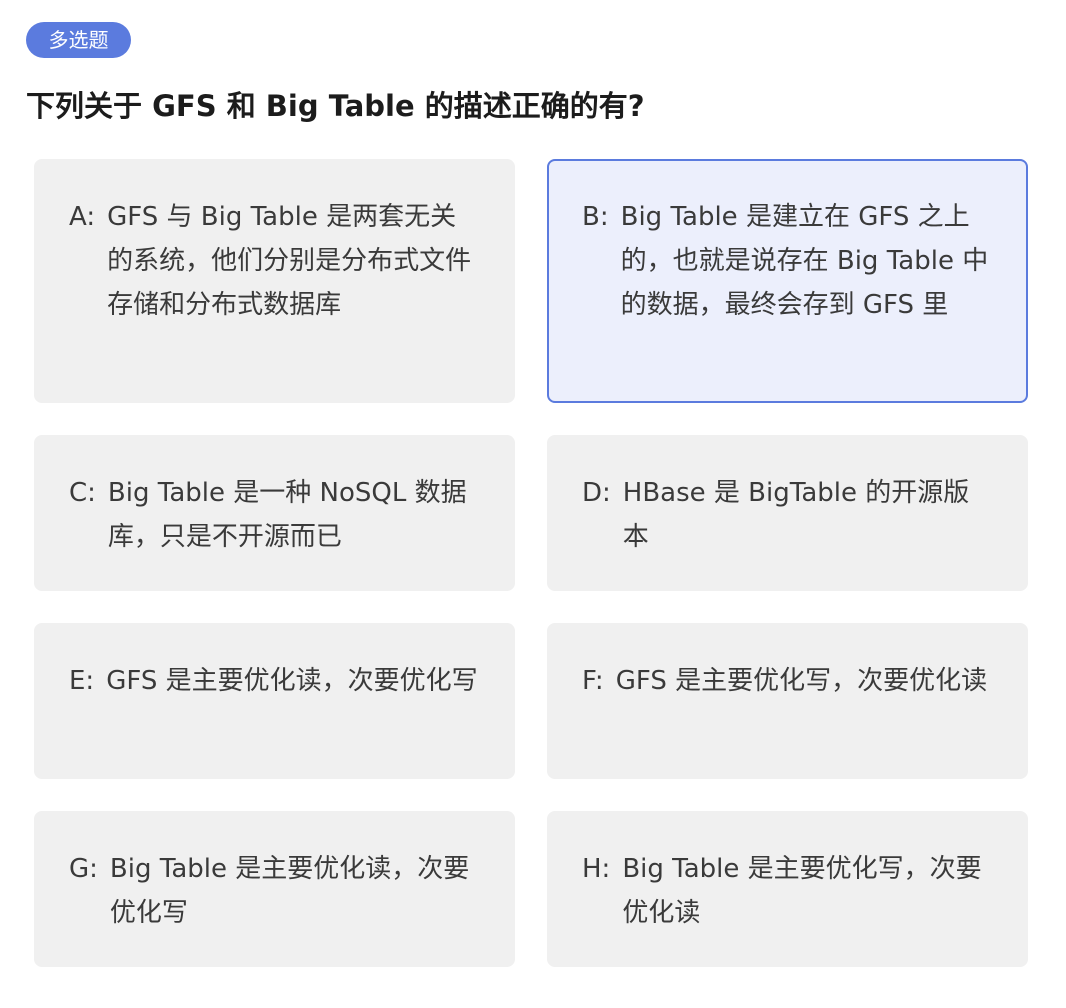  I want to click on option-text: GFS 是主要优化写，次要优化读, so click(801, 681).